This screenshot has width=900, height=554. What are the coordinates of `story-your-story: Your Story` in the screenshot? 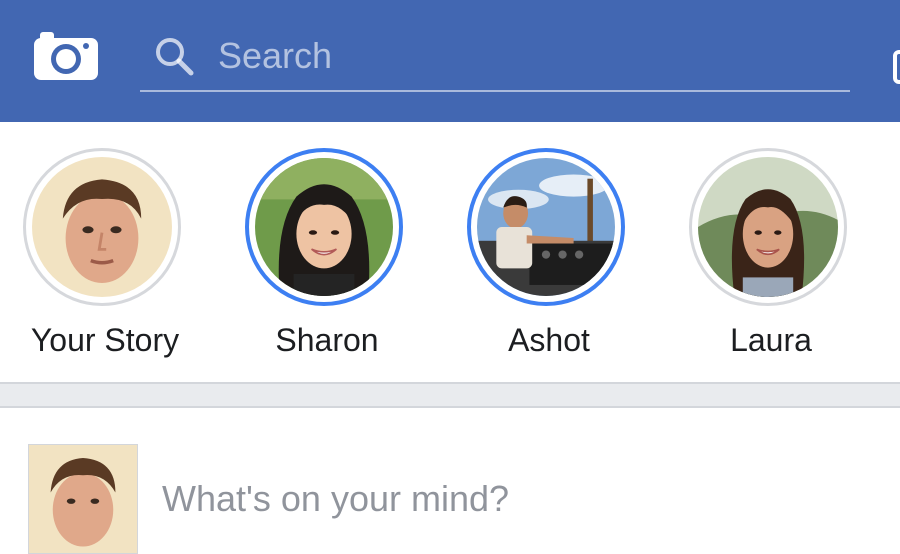 It's located at (105, 247).